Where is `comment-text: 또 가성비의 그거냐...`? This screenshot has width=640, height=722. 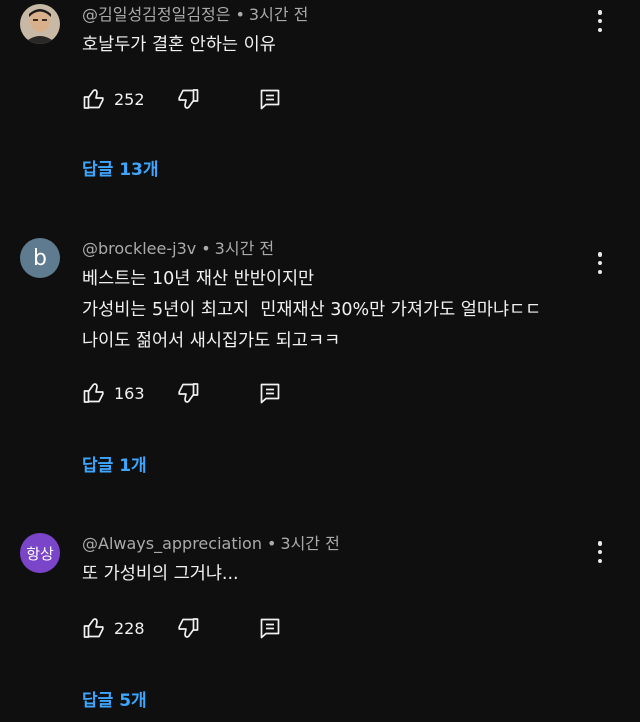
comment-text: 또 가성비의 그거냐... is located at coordinates (342, 574).